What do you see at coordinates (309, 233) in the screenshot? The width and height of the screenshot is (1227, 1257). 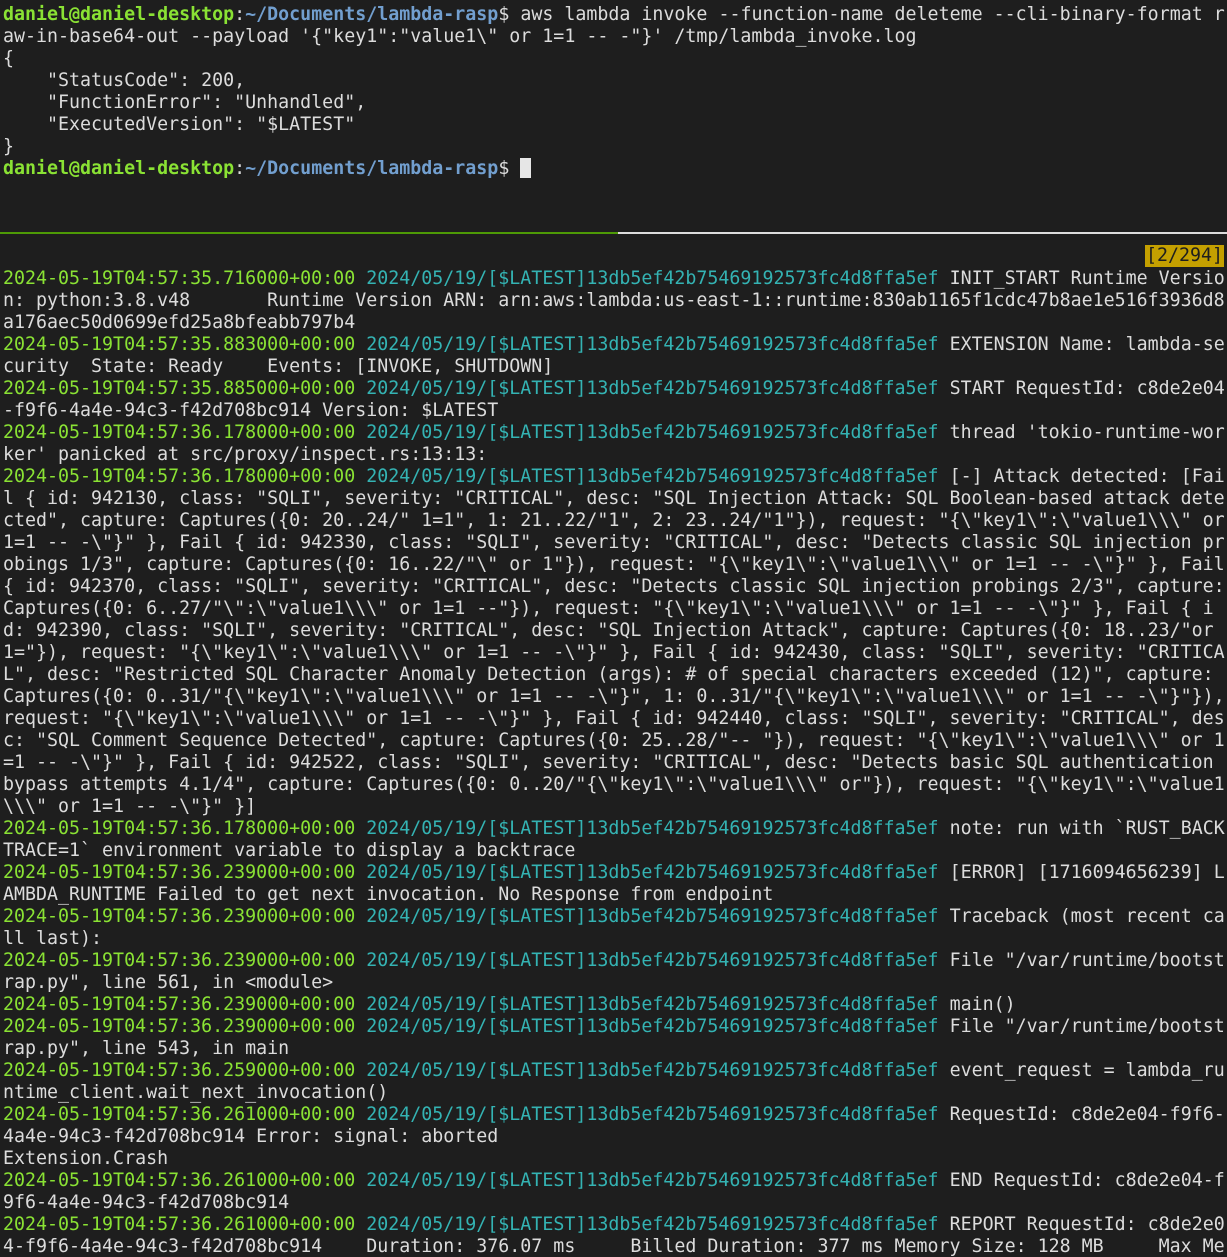 I see `active-pane-indicator` at bounding box center [309, 233].